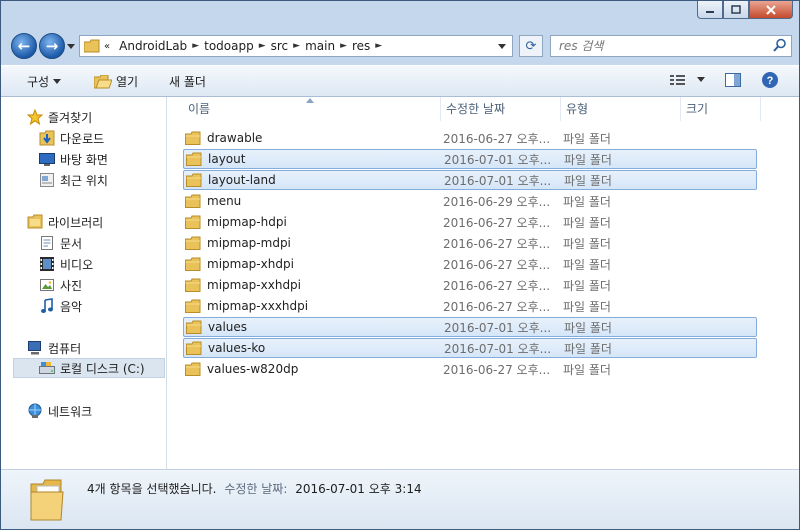  Describe the element at coordinates (733, 80) in the screenshot. I see `preview-pane-button` at that location.